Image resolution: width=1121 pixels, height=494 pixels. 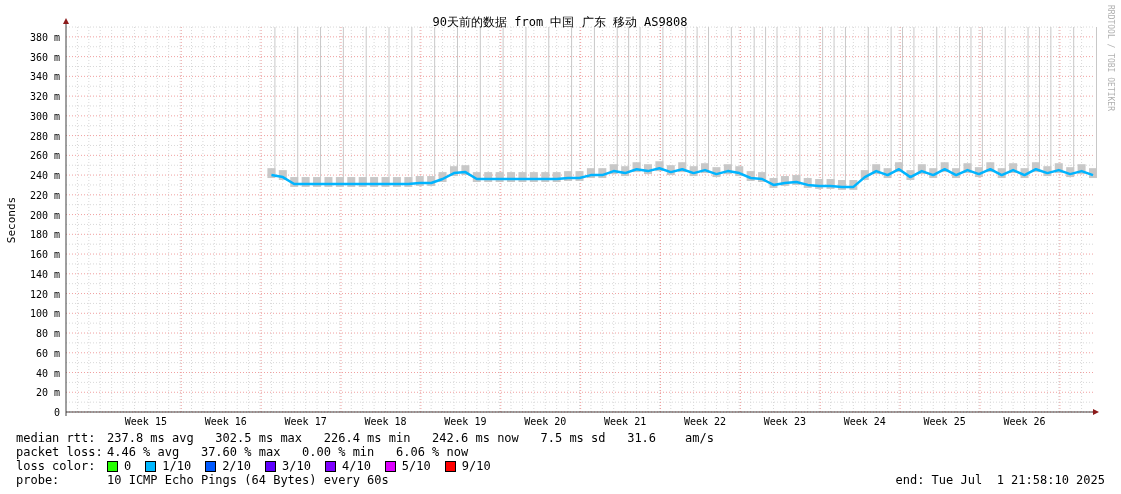 I want to click on legend-text: 4/10, so click(x=356, y=466).